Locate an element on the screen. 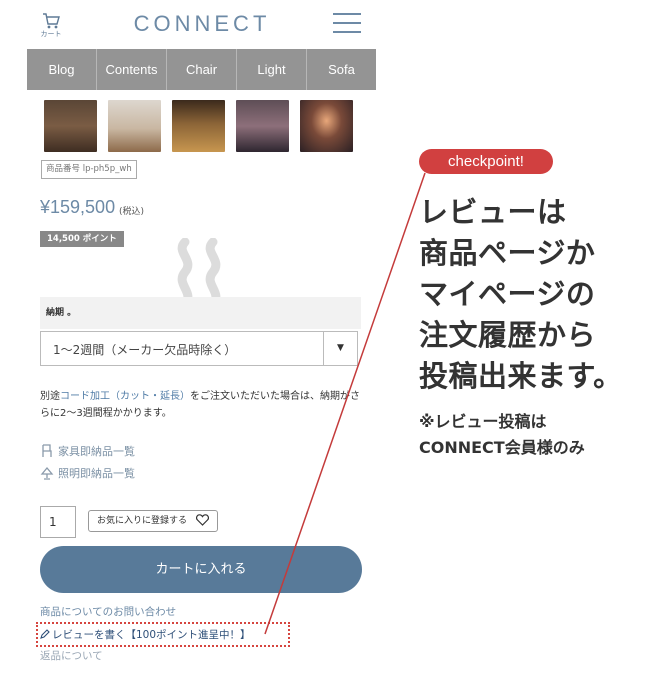  returns-link: 返品について is located at coordinates (71, 655).